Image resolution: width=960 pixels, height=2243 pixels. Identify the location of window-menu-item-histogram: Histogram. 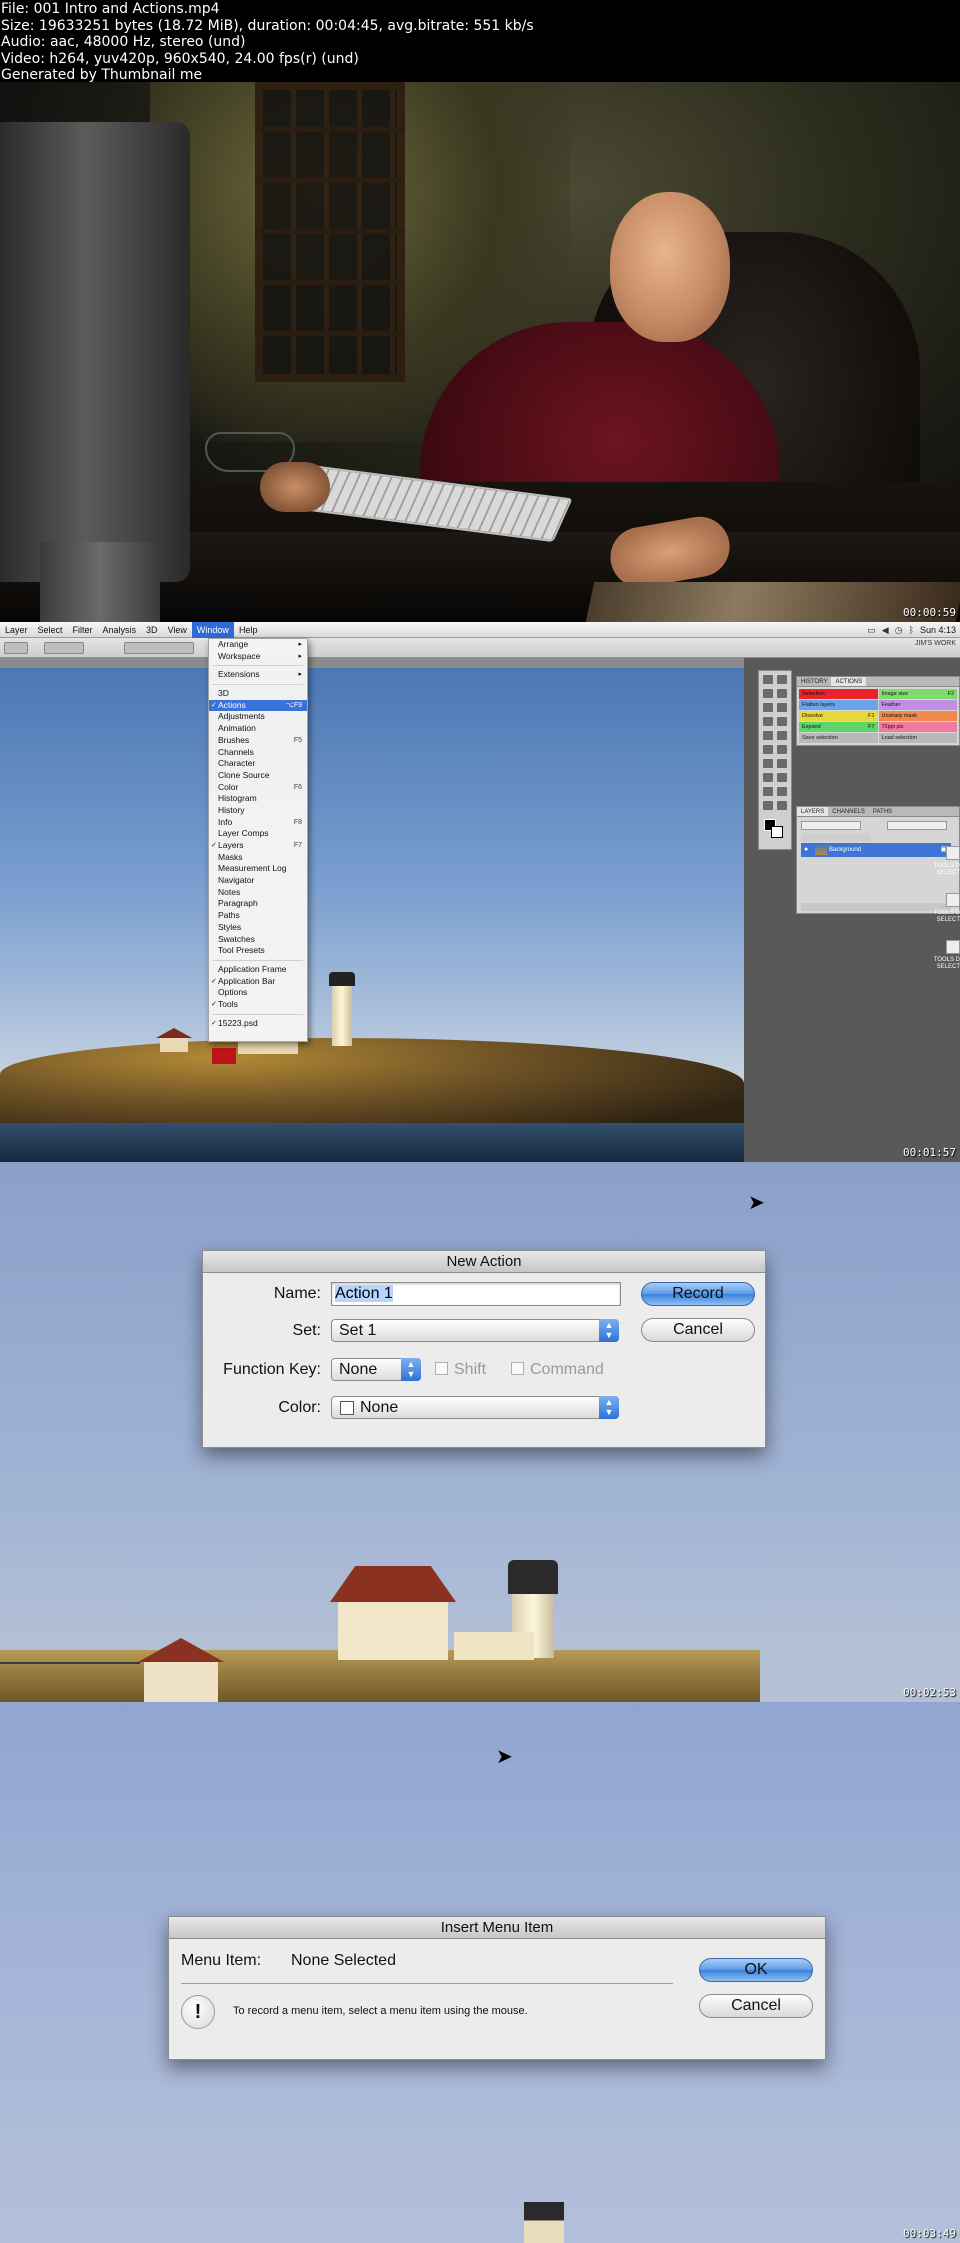
(258, 799).